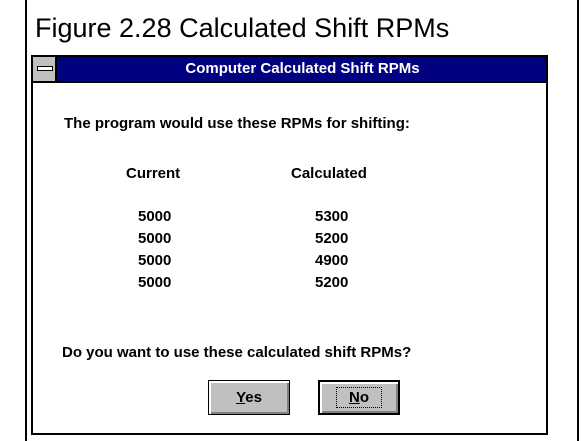 The width and height of the screenshot is (581, 441). Describe the element at coordinates (289, 219) in the screenshot. I see `table-row: 5000 5300` at that location.